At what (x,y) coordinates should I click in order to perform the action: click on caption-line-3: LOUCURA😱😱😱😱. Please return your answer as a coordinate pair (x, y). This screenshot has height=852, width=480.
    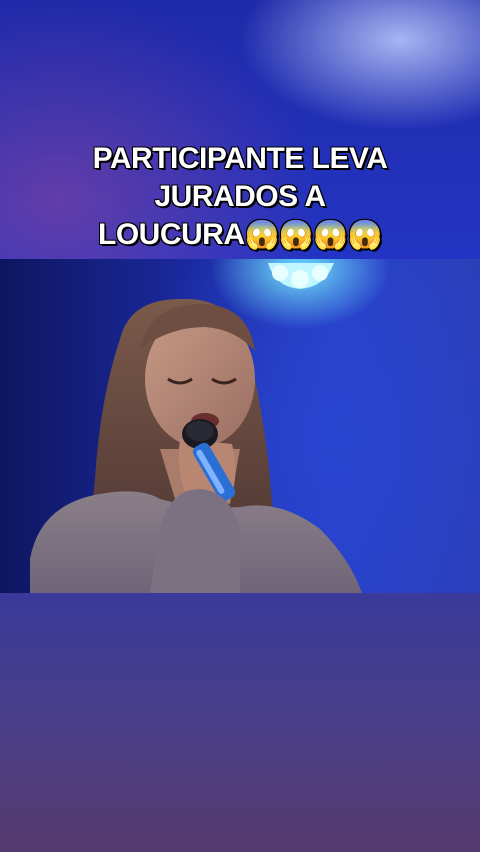
    Looking at the image, I should click on (240, 235).